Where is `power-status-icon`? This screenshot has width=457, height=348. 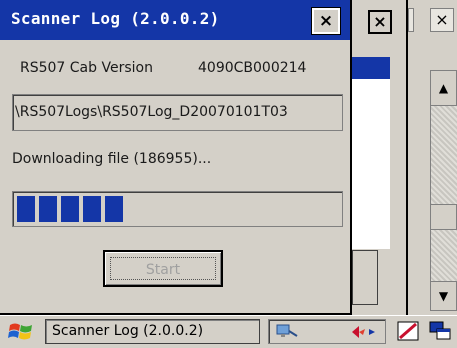
power-status-icon is located at coordinates (408, 331).